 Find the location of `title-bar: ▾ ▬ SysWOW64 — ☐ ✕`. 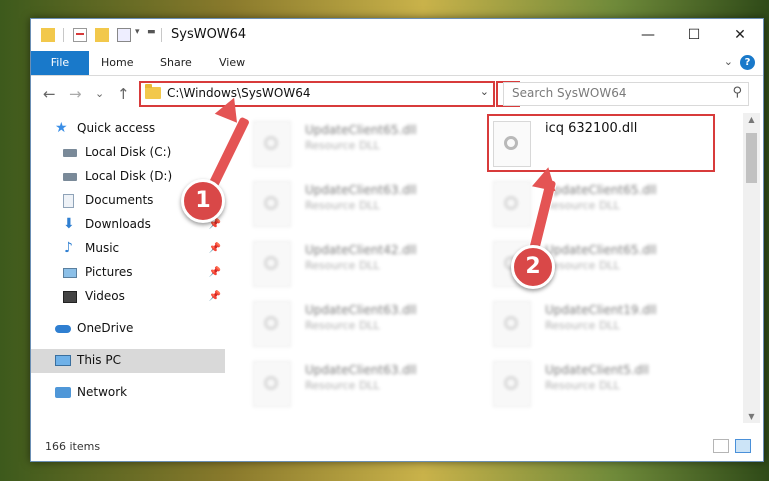

title-bar: ▾ ▬ SysWOW64 — ☐ ✕ is located at coordinates (397, 35).